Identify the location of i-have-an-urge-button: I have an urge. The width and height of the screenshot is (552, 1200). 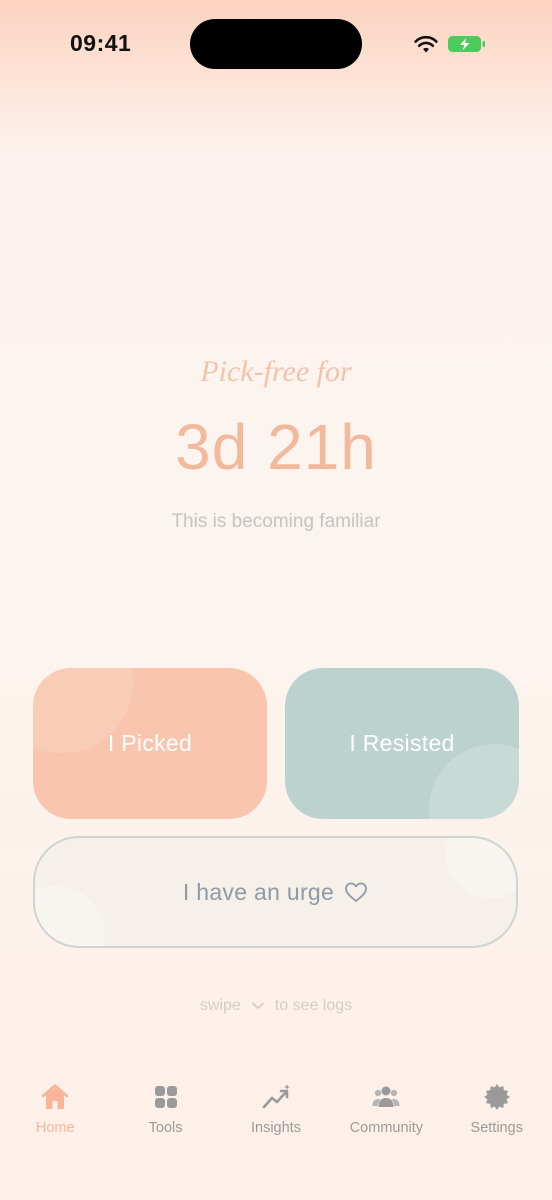
(275, 892).